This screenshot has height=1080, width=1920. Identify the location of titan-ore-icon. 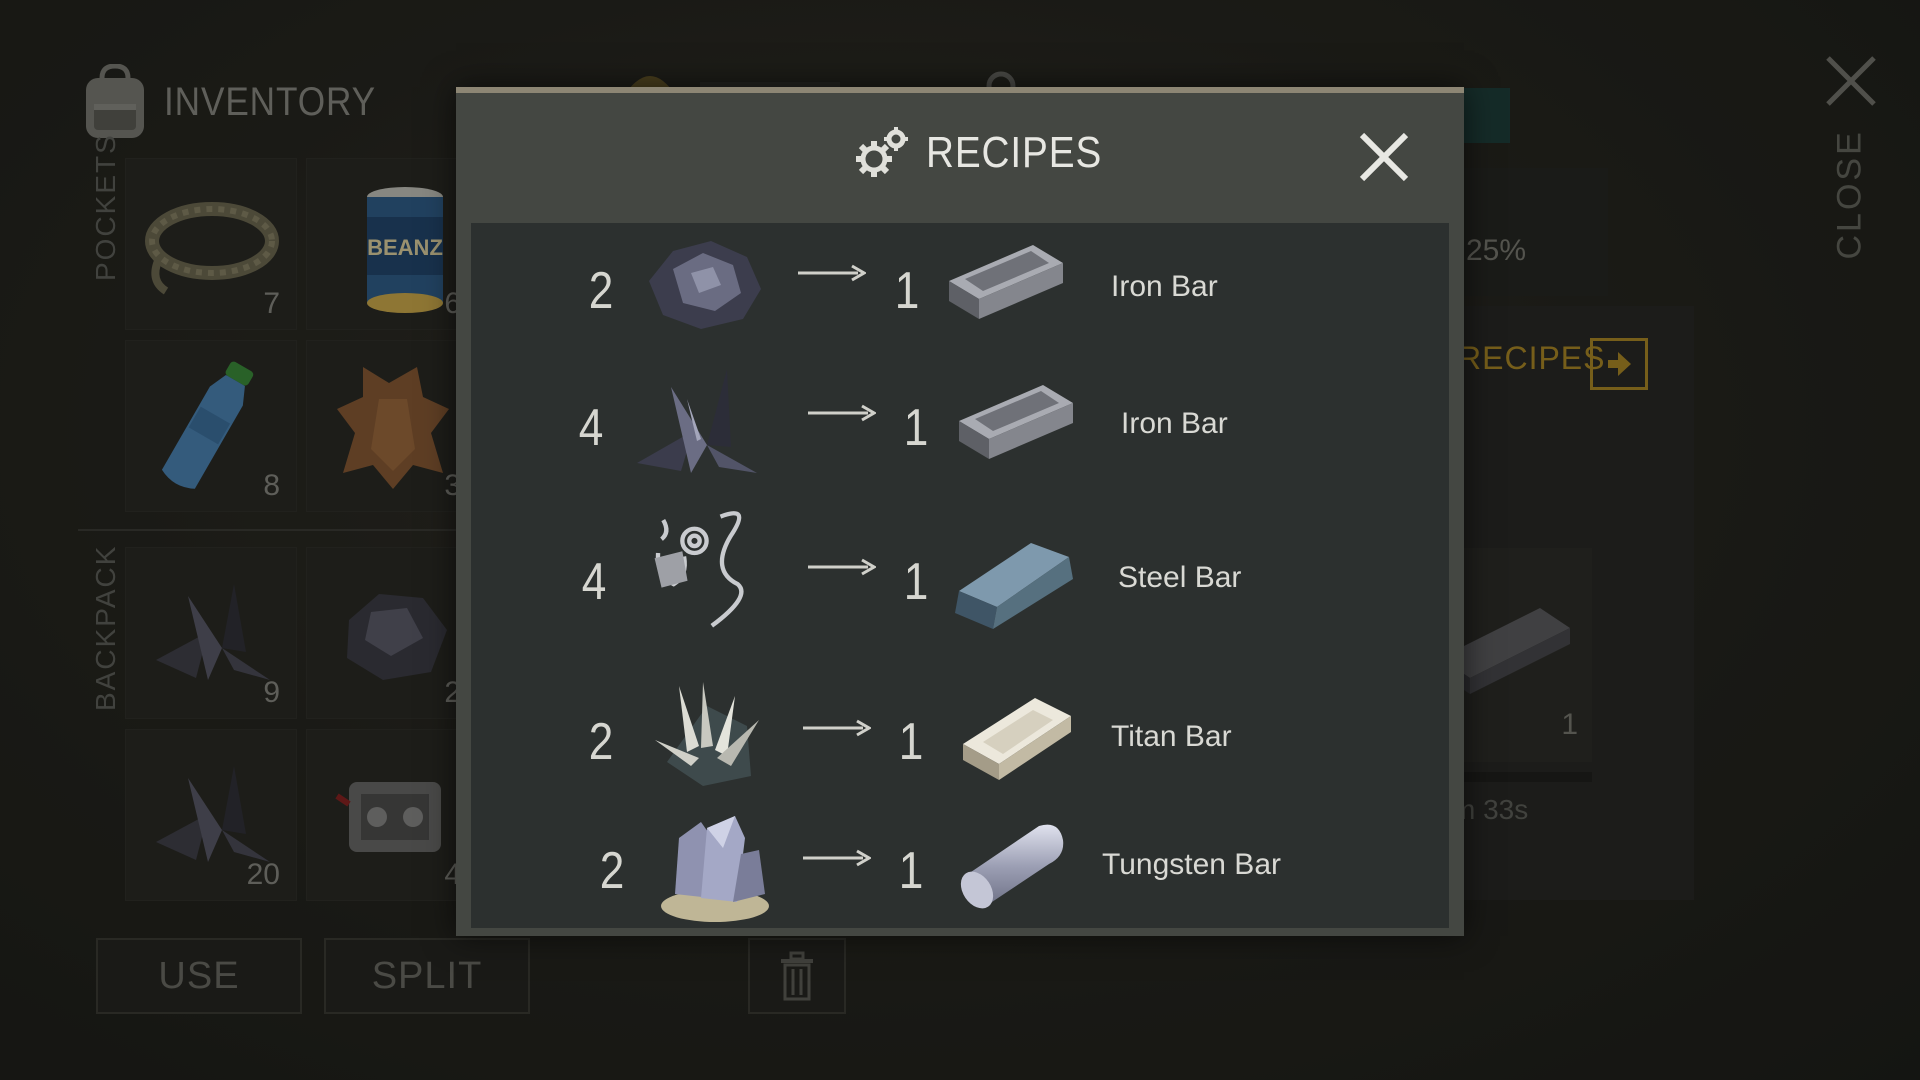
(707, 734).